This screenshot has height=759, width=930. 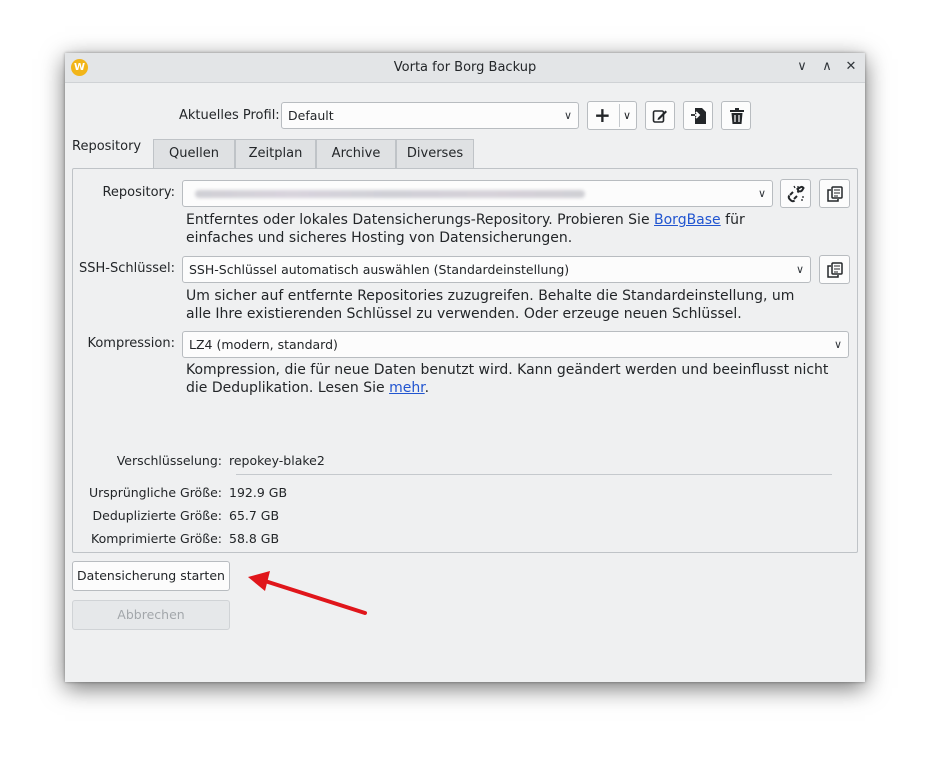 I want to click on tab-label: Quellen, so click(x=194, y=153).